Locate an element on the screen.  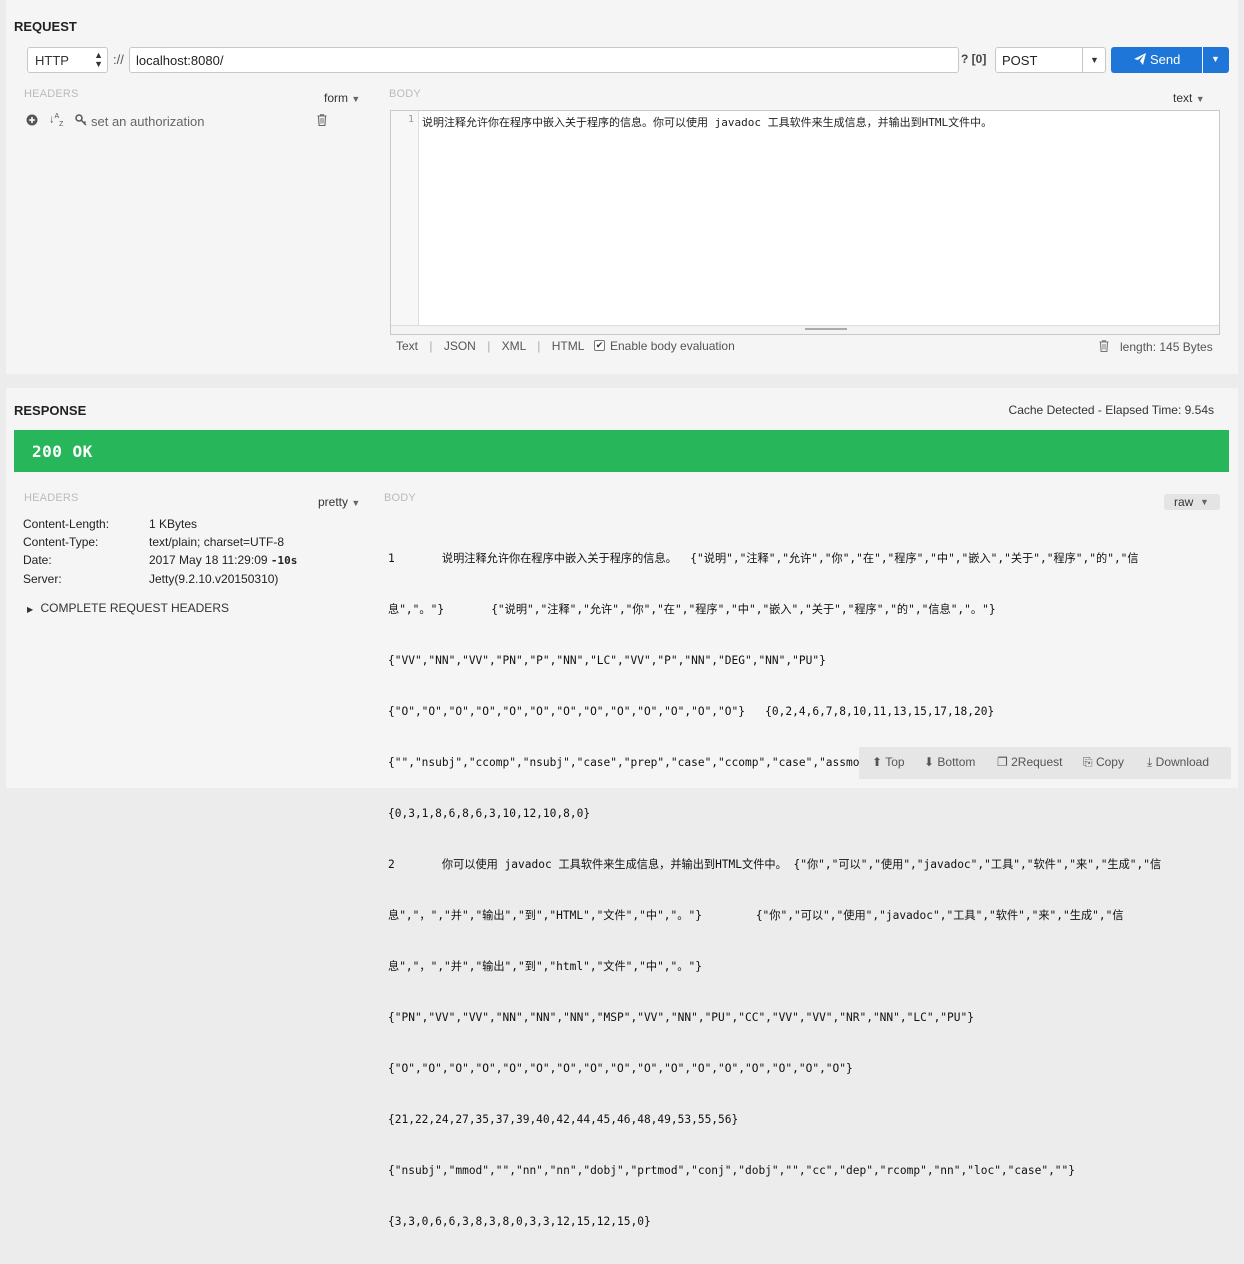
protocol-value: HTTP is located at coordinates (52, 60).